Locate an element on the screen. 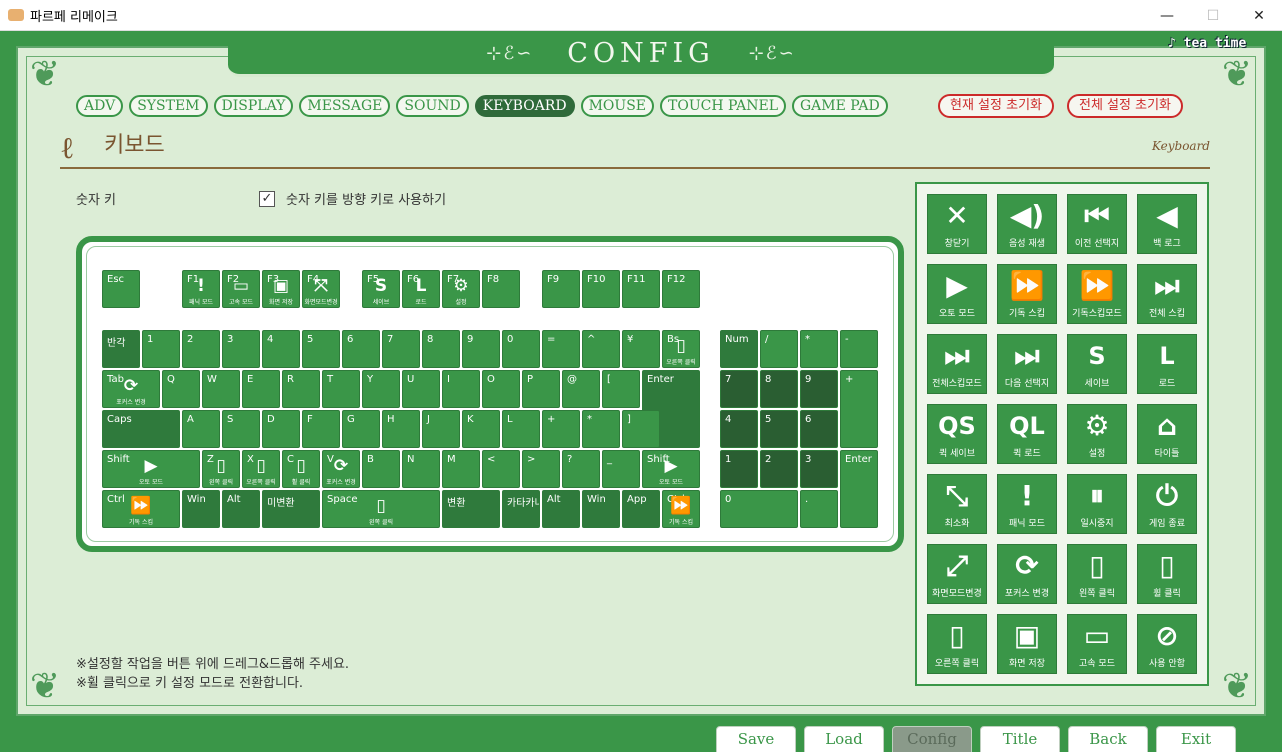 The image size is (1282, 752). key-8: 8 is located at coordinates (441, 349).